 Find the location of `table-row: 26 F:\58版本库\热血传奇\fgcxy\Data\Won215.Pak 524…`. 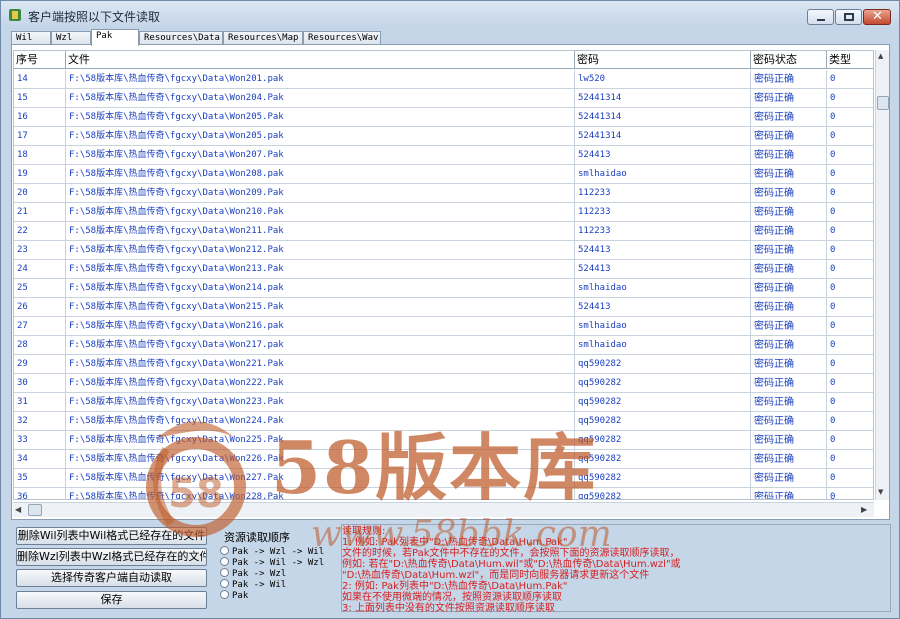

table-row: 26 F:\58版本库\热血传奇\fgcxy\Data\Won215.Pak 524… is located at coordinates (443, 307).